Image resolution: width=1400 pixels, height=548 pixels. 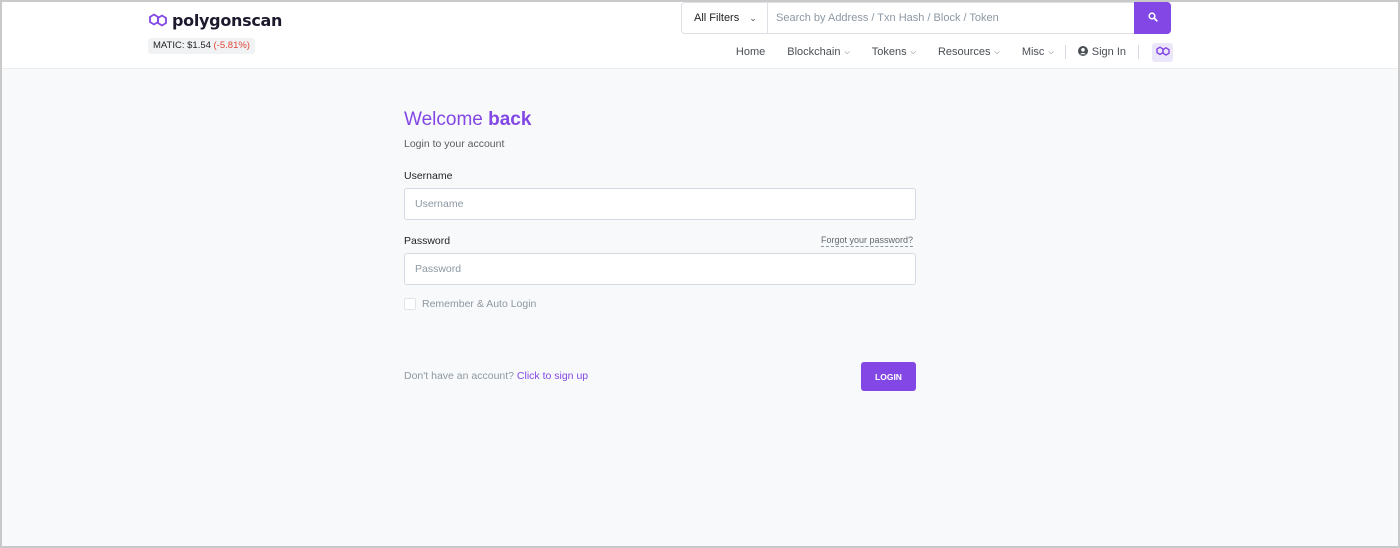 I want to click on user-circle-icon, so click(x=1082, y=52).